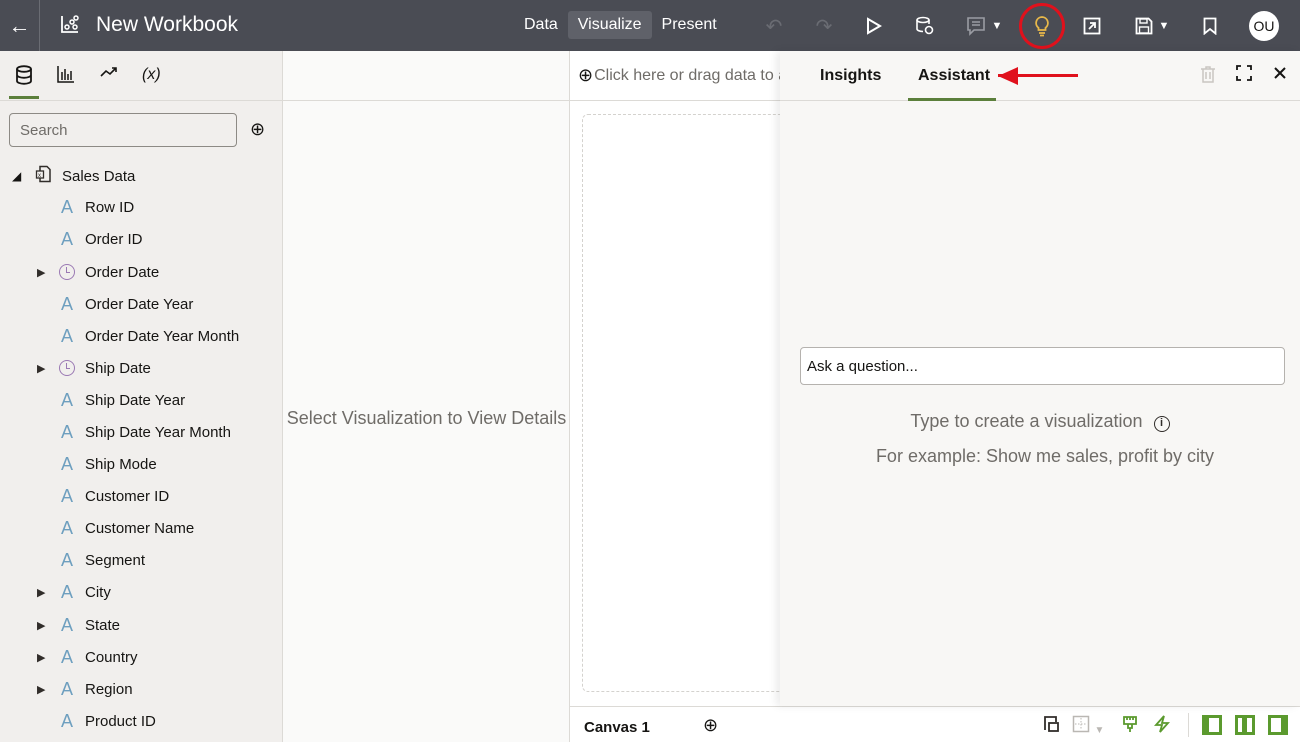 This screenshot has width=1300, height=742. What do you see at coordinates (110, 207) in the screenshot?
I see `field-label: Row ID` at bounding box center [110, 207].